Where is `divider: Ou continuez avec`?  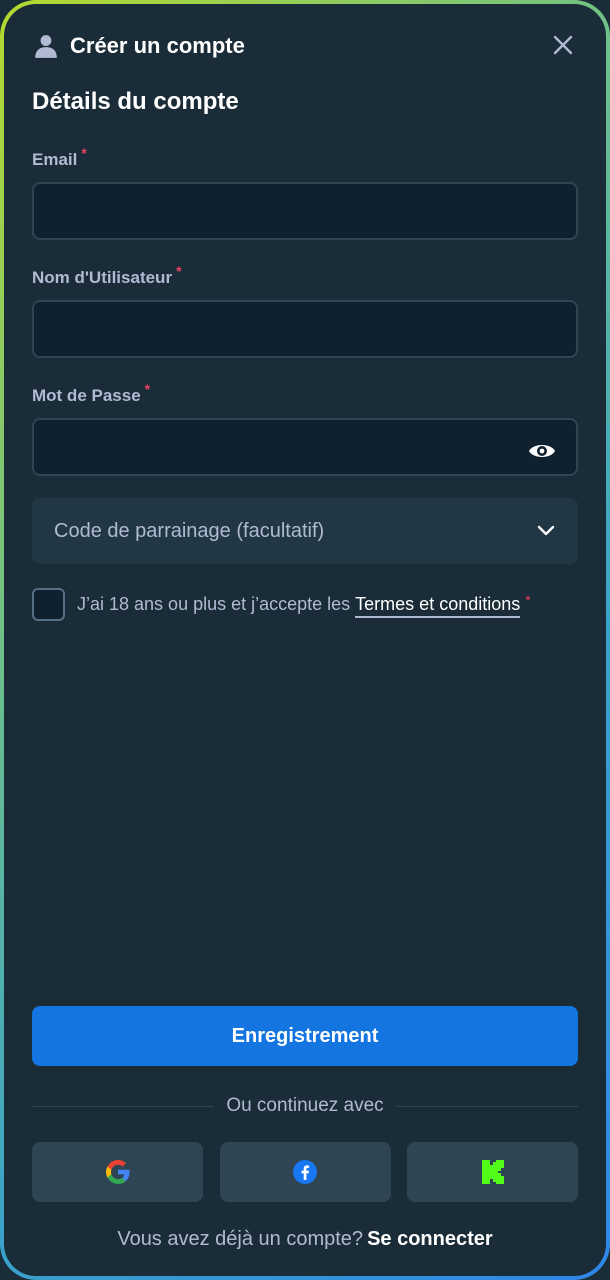
divider: Ou continuez avec is located at coordinates (305, 1106).